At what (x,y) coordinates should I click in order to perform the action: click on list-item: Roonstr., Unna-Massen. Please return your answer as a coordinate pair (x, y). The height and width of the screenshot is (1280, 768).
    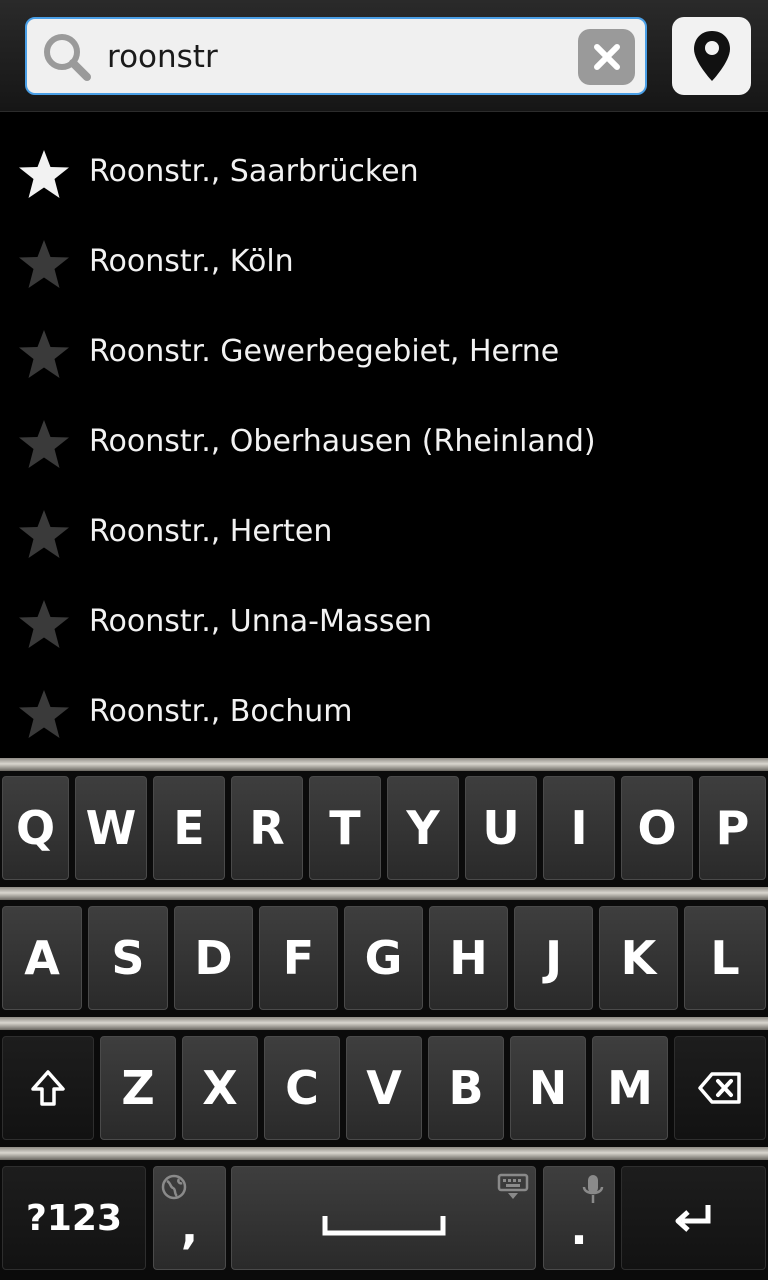
    Looking at the image, I should click on (384, 625).